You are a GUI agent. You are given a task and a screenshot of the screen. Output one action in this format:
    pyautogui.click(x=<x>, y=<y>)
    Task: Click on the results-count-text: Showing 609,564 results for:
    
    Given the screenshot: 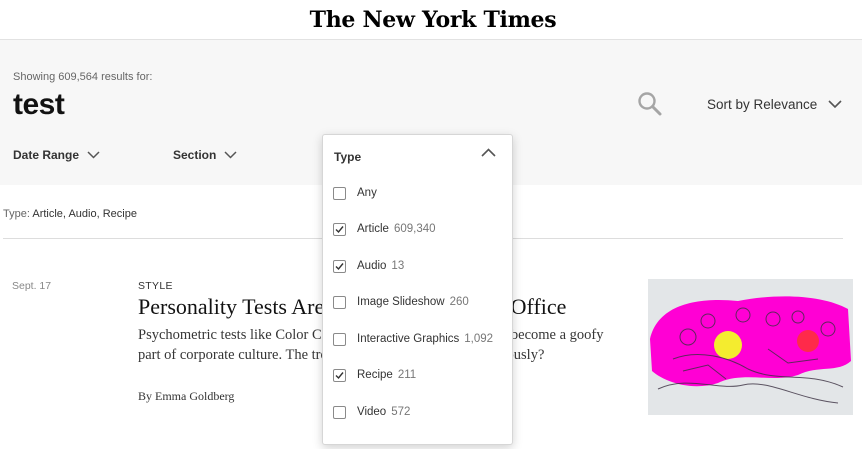 What is the action you would take?
    pyautogui.click(x=83, y=77)
    